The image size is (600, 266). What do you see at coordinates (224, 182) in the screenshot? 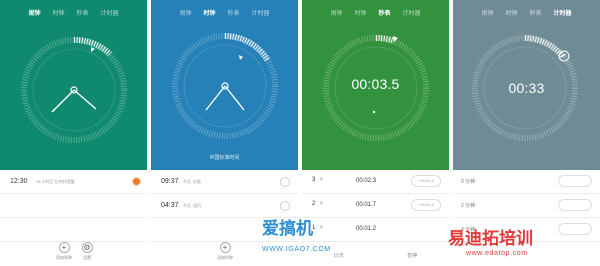
I see `city-row: 09:37 今天 伦敦` at bounding box center [224, 182].